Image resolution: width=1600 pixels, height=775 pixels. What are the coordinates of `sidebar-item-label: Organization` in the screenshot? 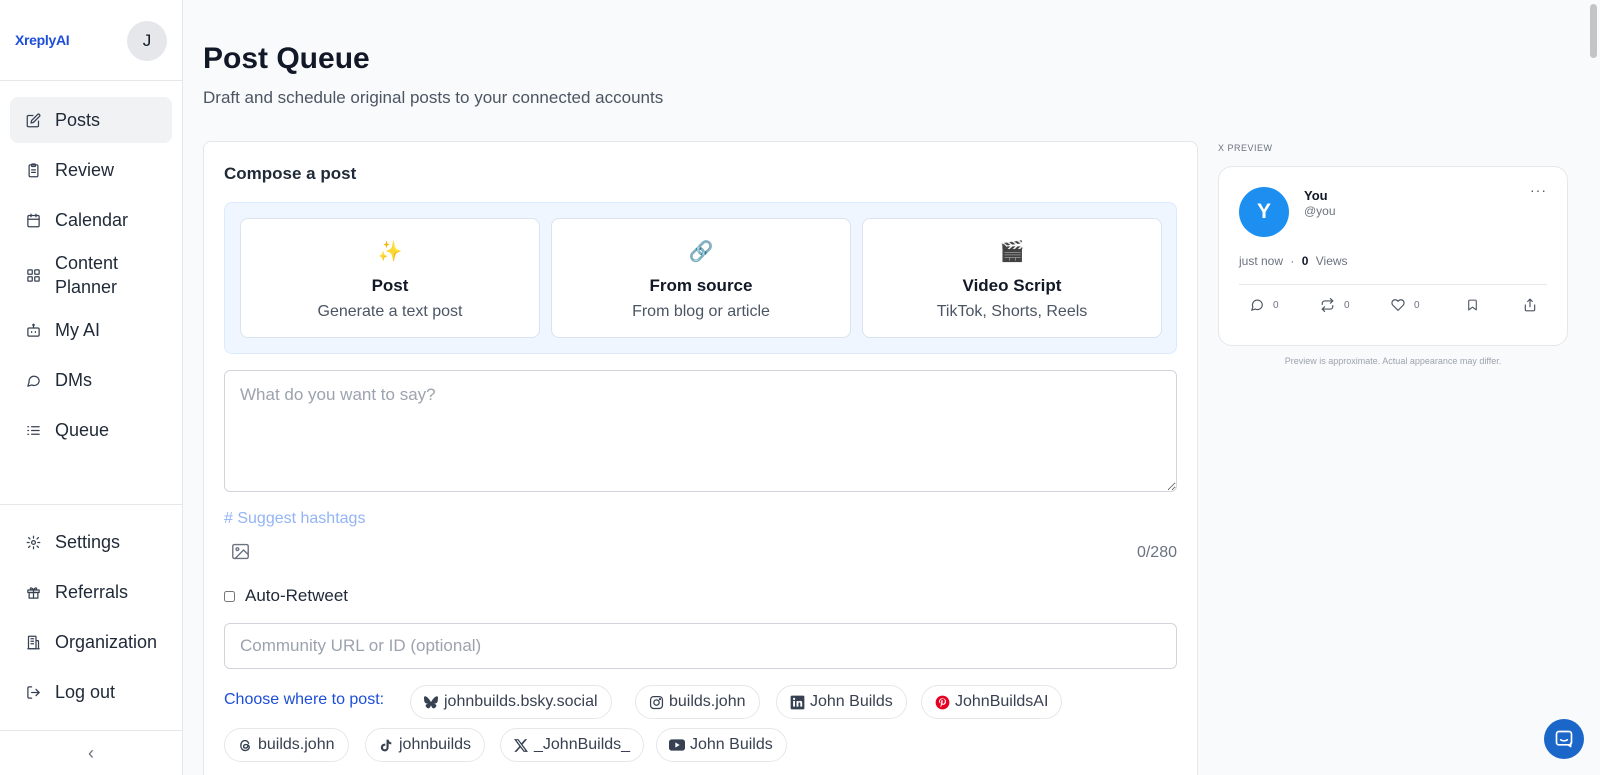 It's located at (106, 642).